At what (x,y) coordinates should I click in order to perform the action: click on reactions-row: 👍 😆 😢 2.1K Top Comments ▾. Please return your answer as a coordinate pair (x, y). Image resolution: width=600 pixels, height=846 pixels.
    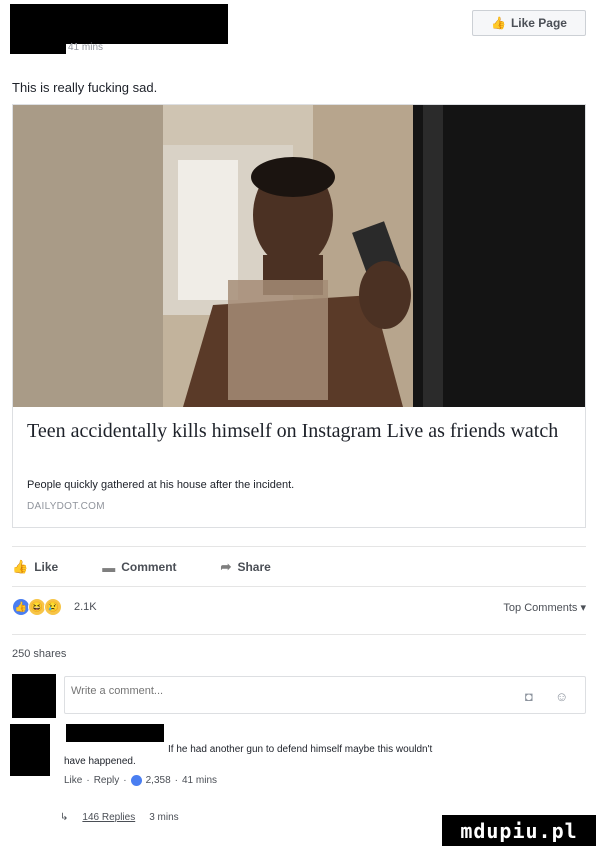
    Looking at the image, I should click on (299, 608).